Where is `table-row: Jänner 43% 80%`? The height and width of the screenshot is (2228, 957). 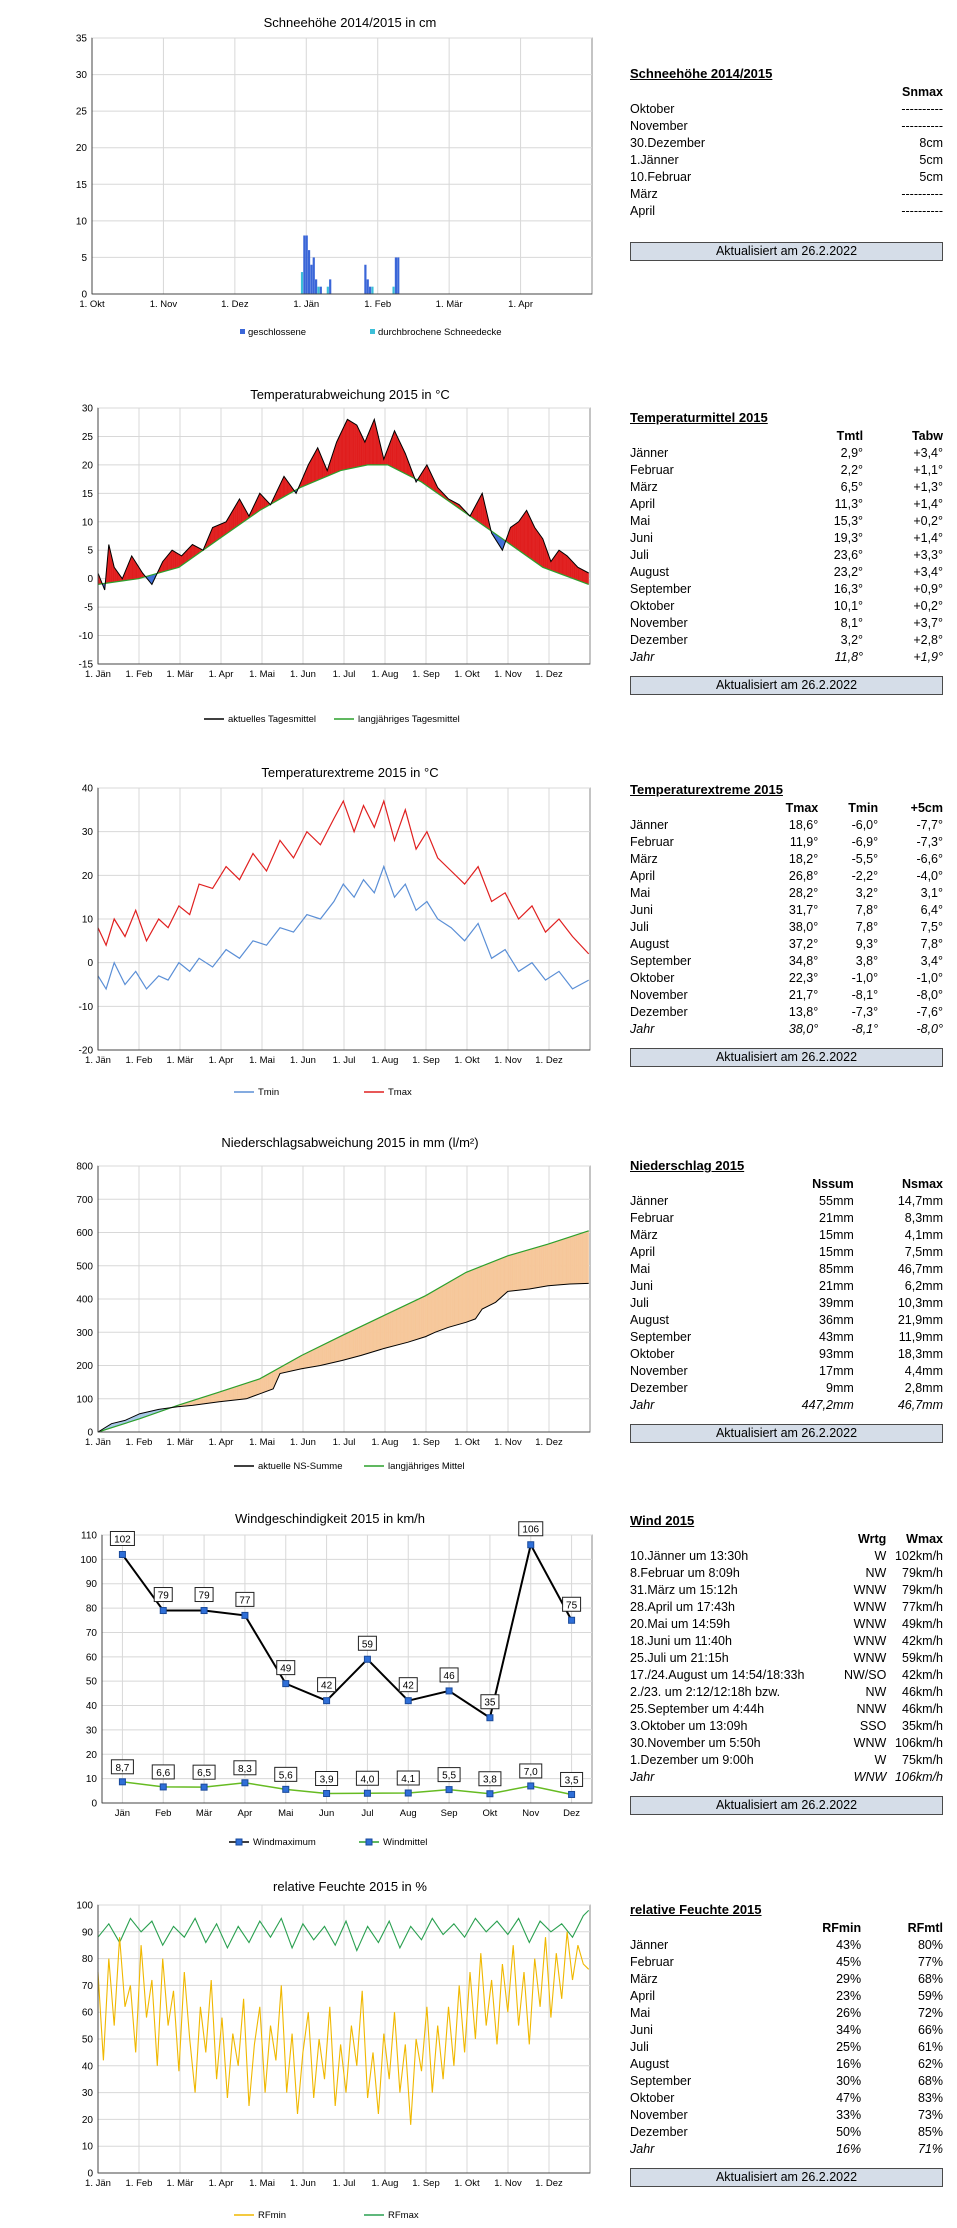 table-row: Jänner 43% 80% is located at coordinates (786, 1945).